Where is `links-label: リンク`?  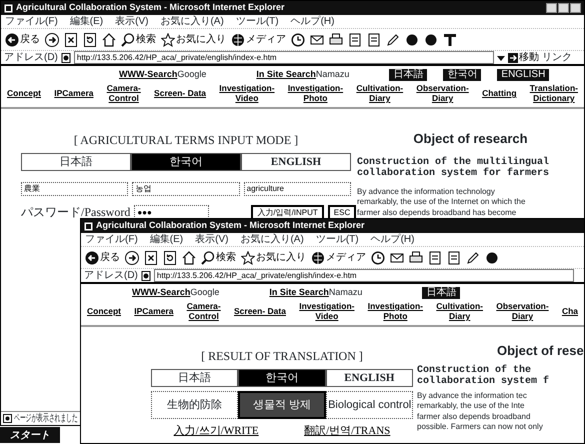 links-label: リンク is located at coordinates (557, 57).